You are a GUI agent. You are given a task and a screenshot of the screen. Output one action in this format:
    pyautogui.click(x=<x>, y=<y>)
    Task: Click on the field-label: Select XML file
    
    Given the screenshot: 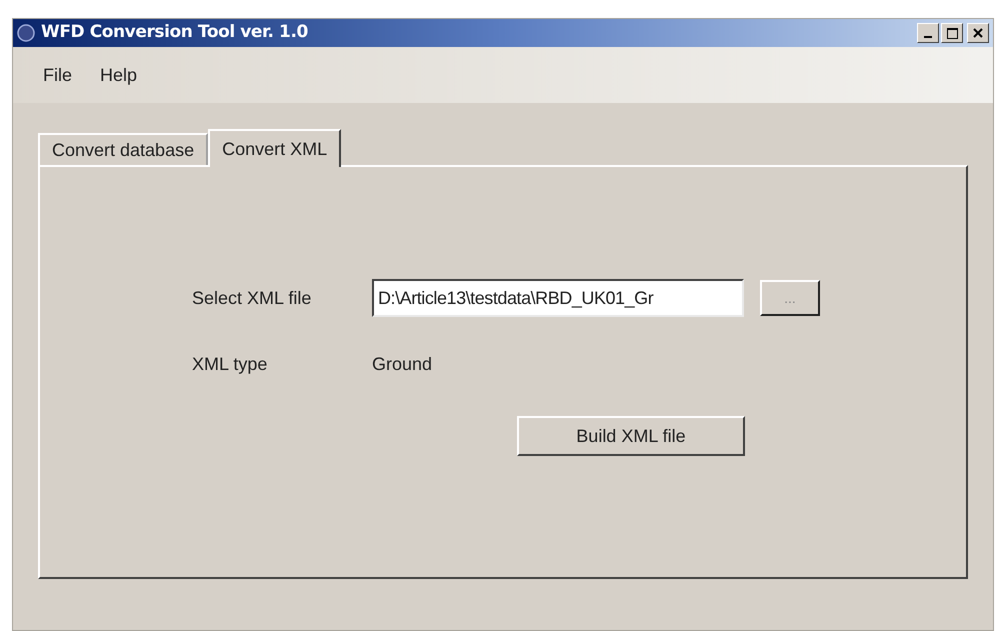 What is the action you would take?
    pyautogui.click(x=252, y=298)
    